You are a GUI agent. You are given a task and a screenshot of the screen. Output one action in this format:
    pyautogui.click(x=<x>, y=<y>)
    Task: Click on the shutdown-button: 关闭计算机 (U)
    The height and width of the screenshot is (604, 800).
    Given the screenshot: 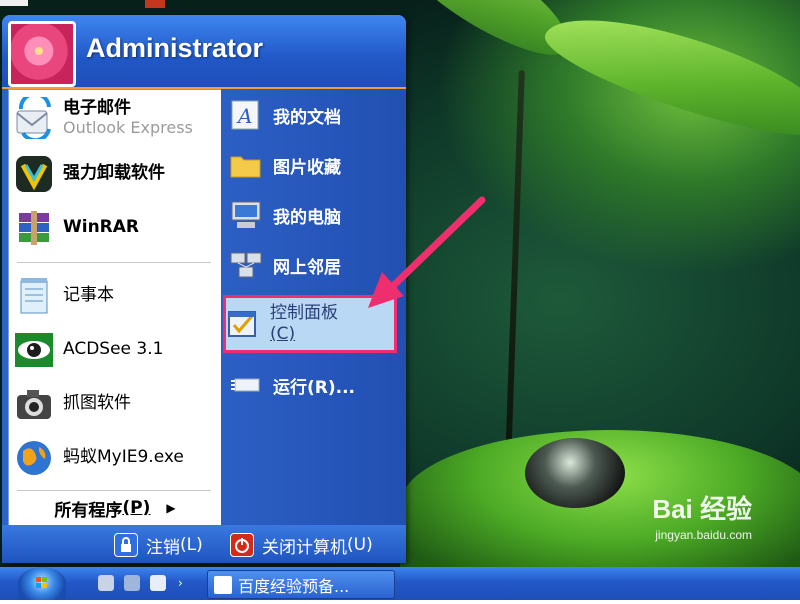 What is the action you would take?
    pyautogui.click(x=301, y=545)
    